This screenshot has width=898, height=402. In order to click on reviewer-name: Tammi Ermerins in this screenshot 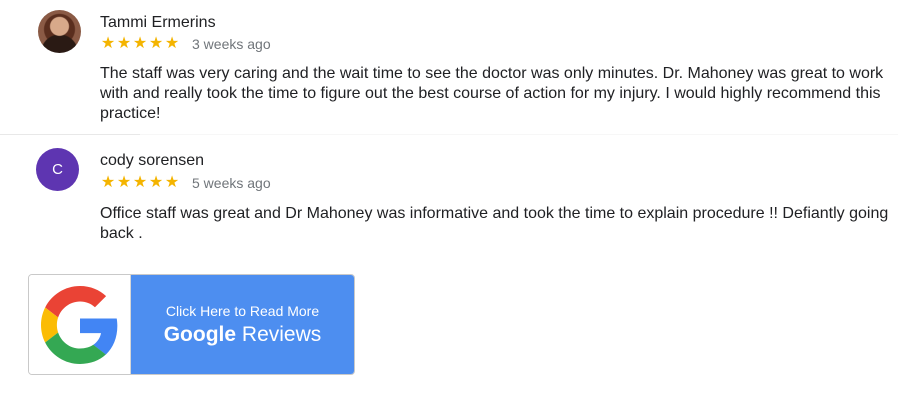, I will do `click(158, 23)`.